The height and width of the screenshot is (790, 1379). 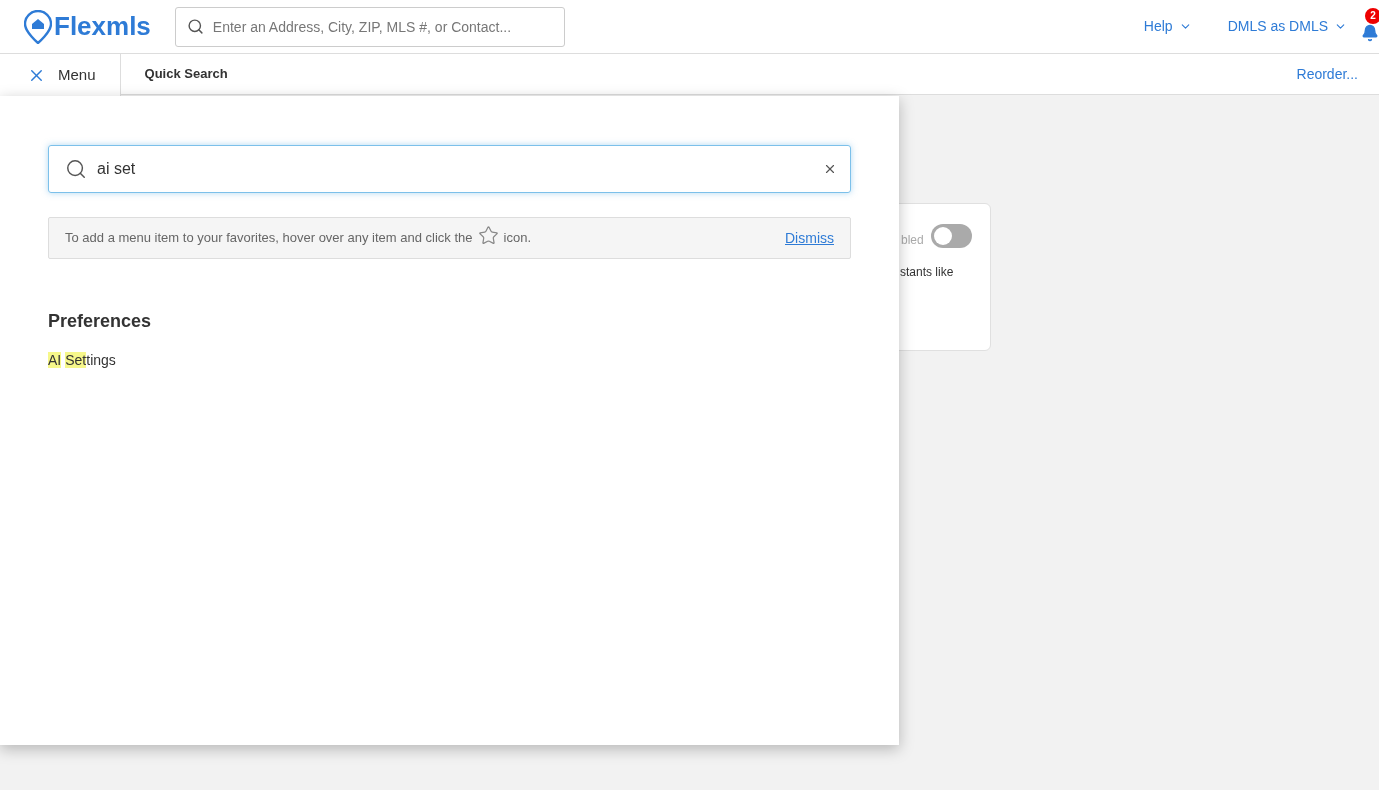 I want to click on help-menu: Help, so click(x=1167, y=26).